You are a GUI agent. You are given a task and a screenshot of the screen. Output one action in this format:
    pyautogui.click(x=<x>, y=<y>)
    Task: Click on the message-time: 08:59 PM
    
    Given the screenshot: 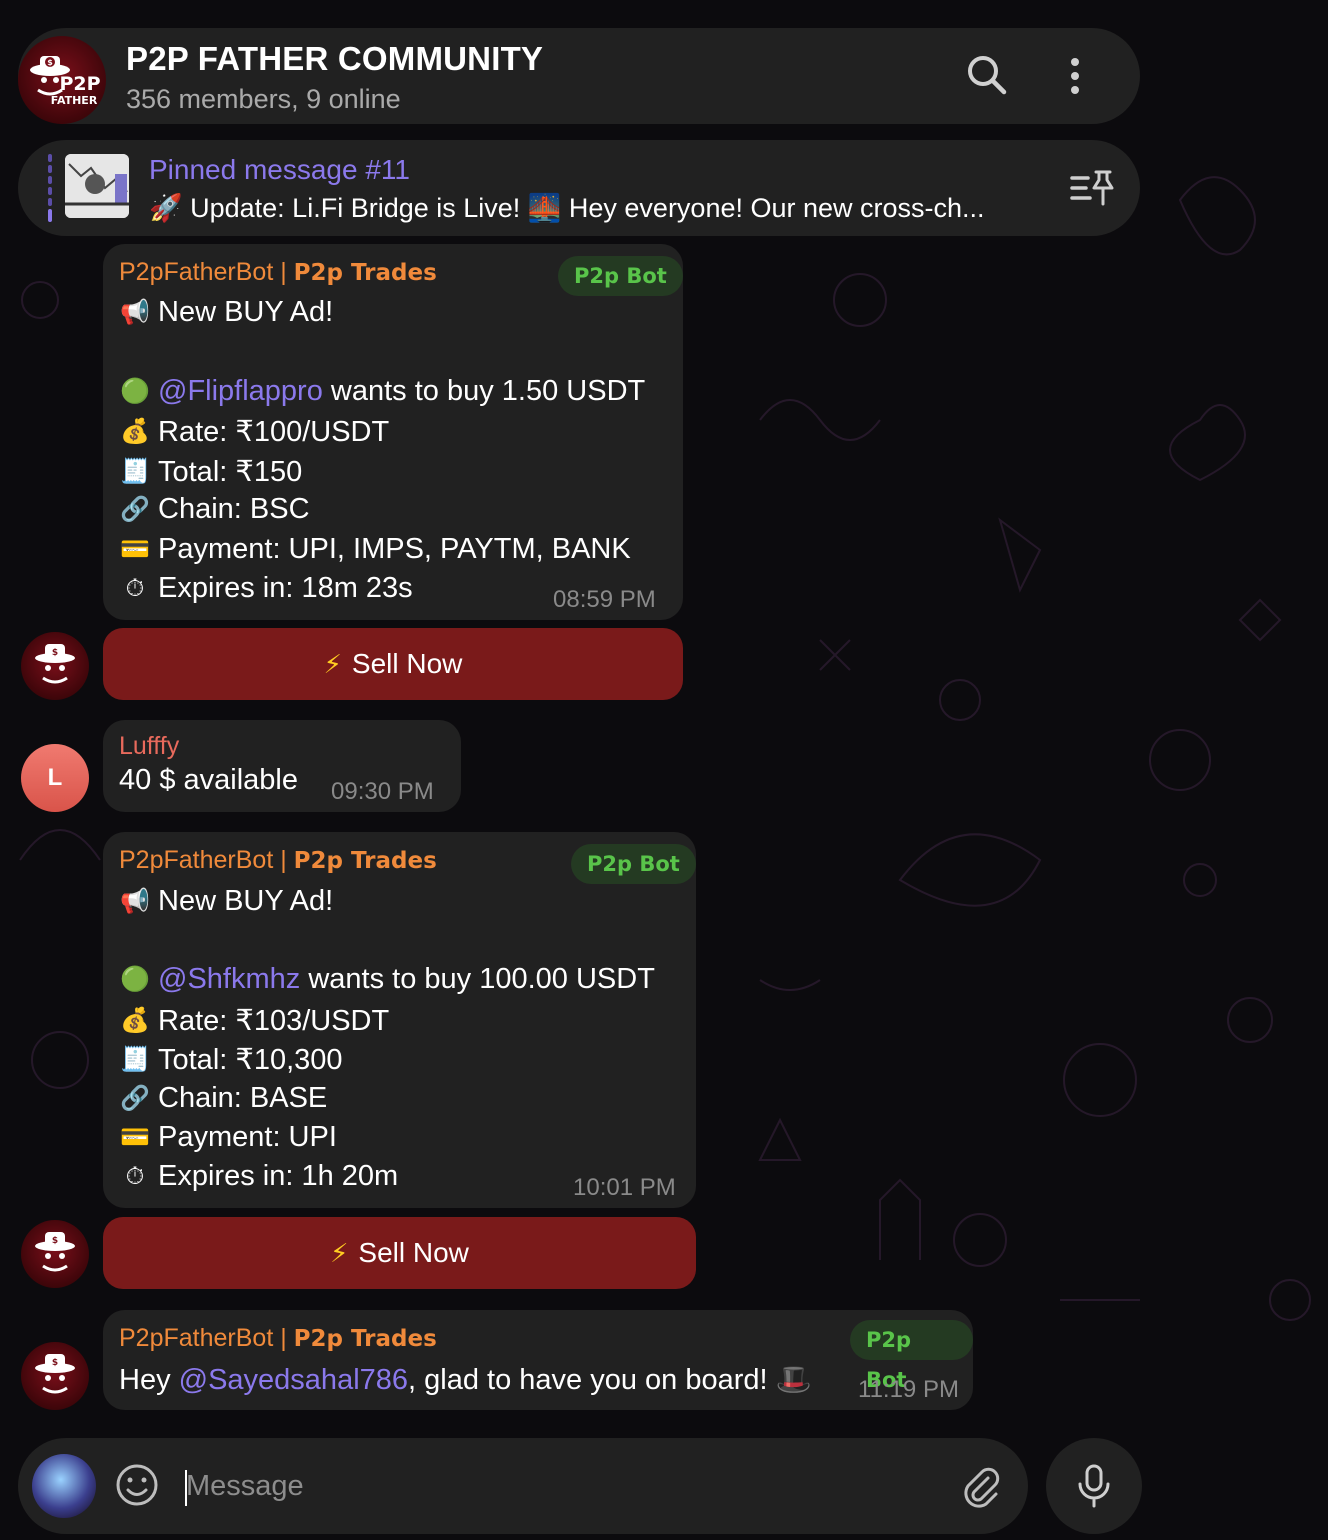 What is the action you would take?
    pyautogui.click(x=604, y=599)
    